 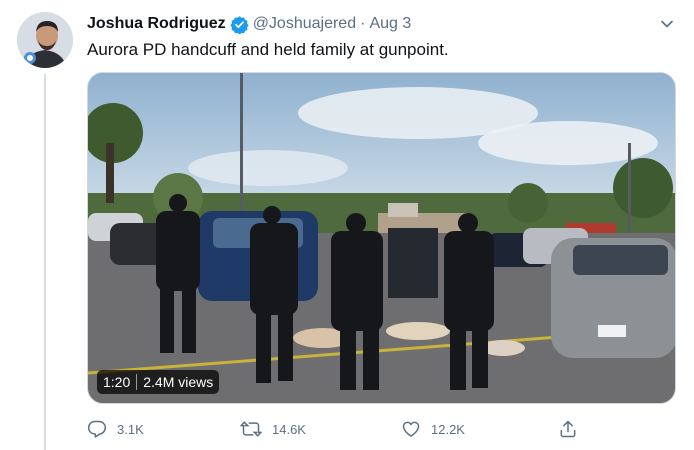 What do you see at coordinates (304, 24) in the screenshot?
I see `author-handle: @Joshuajered` at bounding box center [304, 24].